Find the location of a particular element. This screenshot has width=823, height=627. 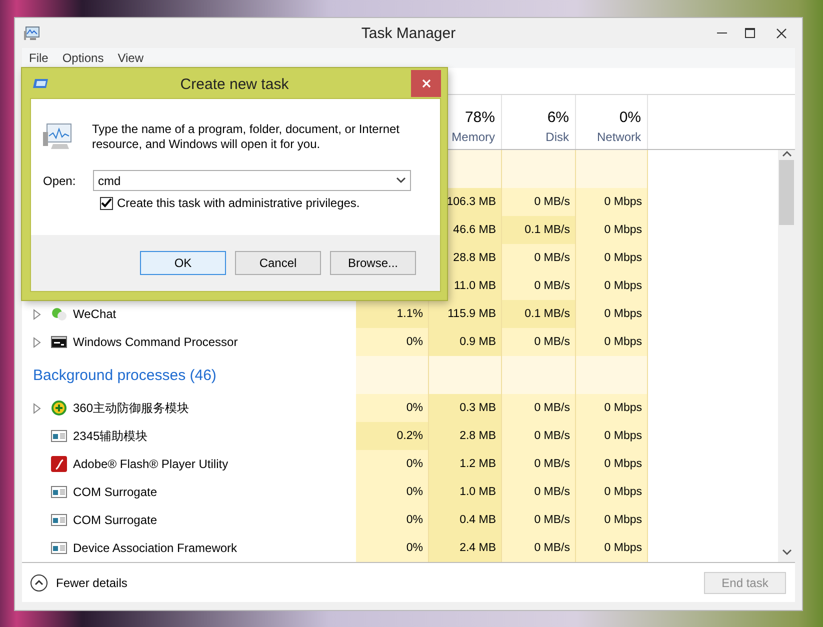

chat-bubbles-icon is located at coordinates (59, 314).